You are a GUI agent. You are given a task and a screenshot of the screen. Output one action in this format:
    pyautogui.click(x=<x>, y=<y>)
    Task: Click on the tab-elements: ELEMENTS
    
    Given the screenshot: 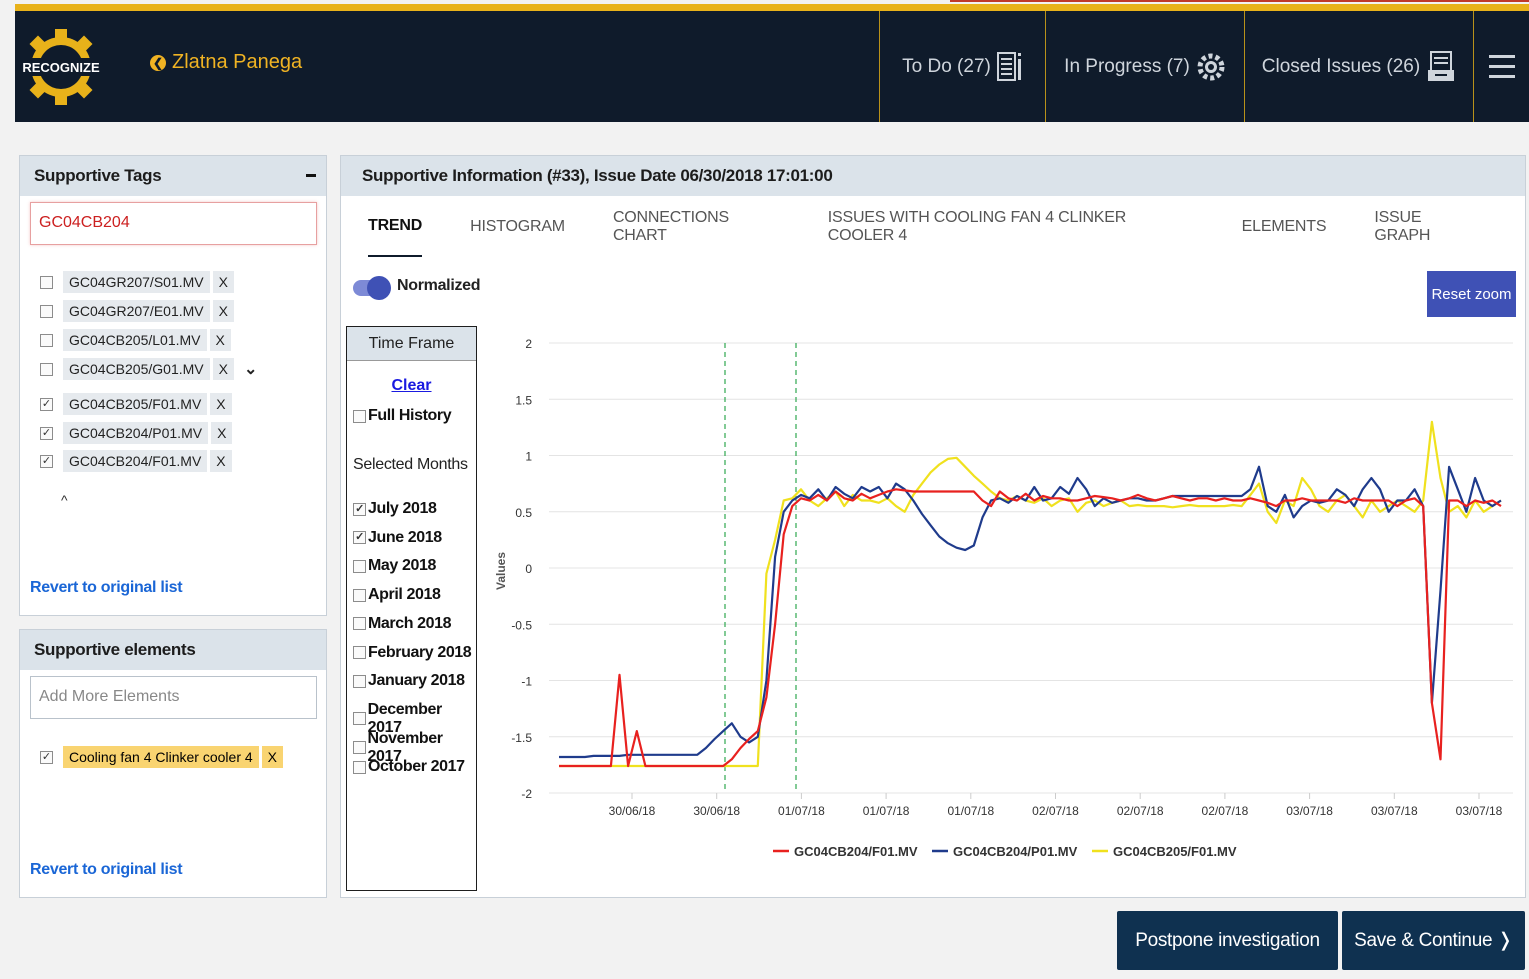 What is the action you would take?
    pyautogui.click(x=1284, y=226)
    